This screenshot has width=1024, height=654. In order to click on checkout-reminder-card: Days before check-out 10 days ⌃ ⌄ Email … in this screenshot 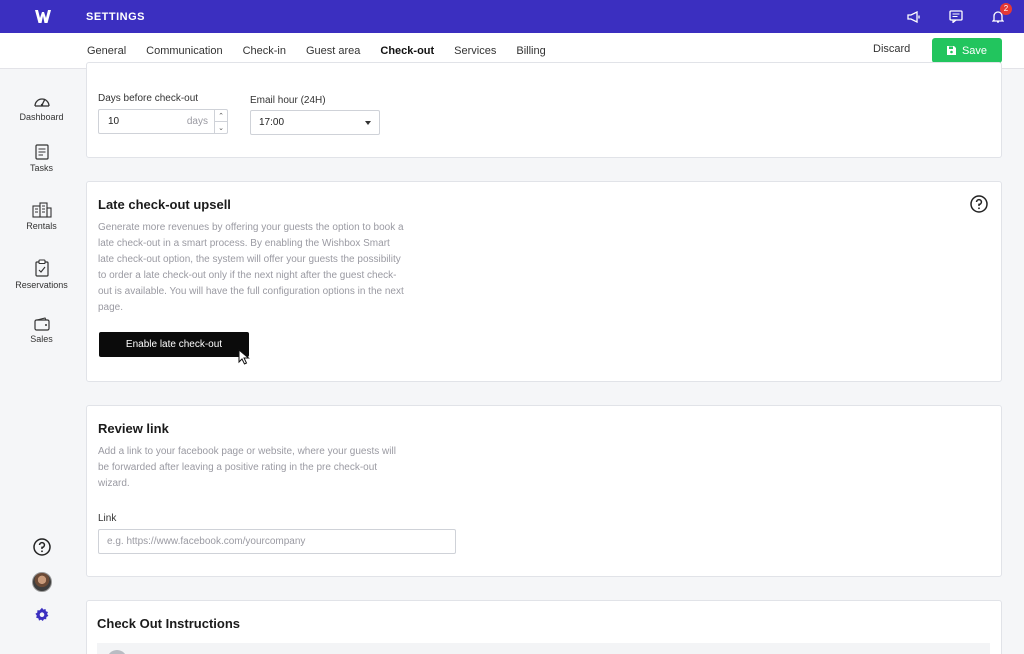, I will do `click(544, 110)`.